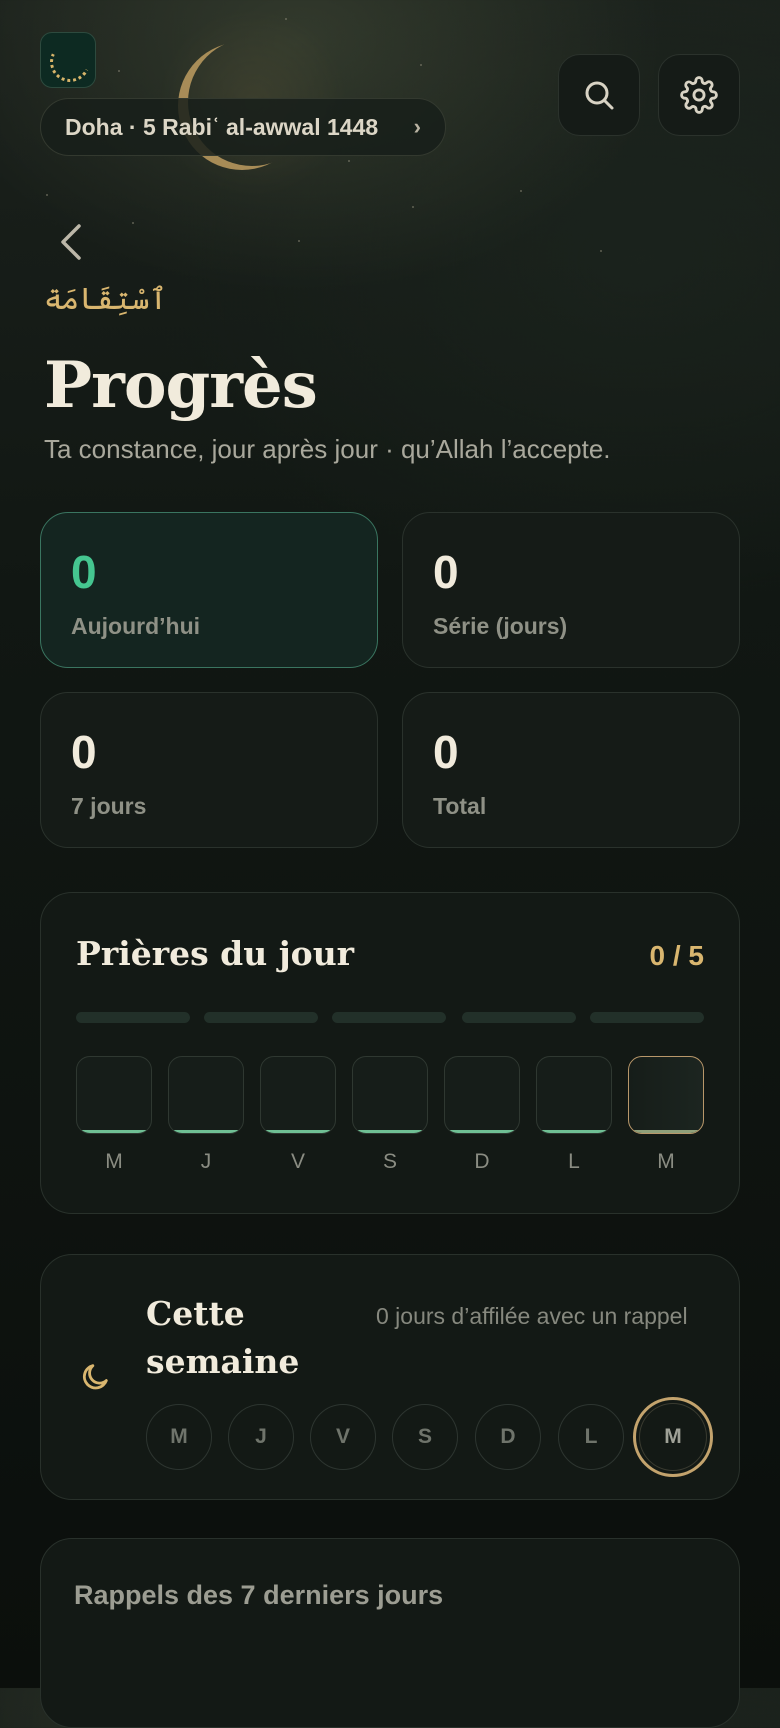  What do you see at coordinates (223, 1337) in the screenshot?
I see `week-title: Cette semaine` at bounding box center [223, 1337].